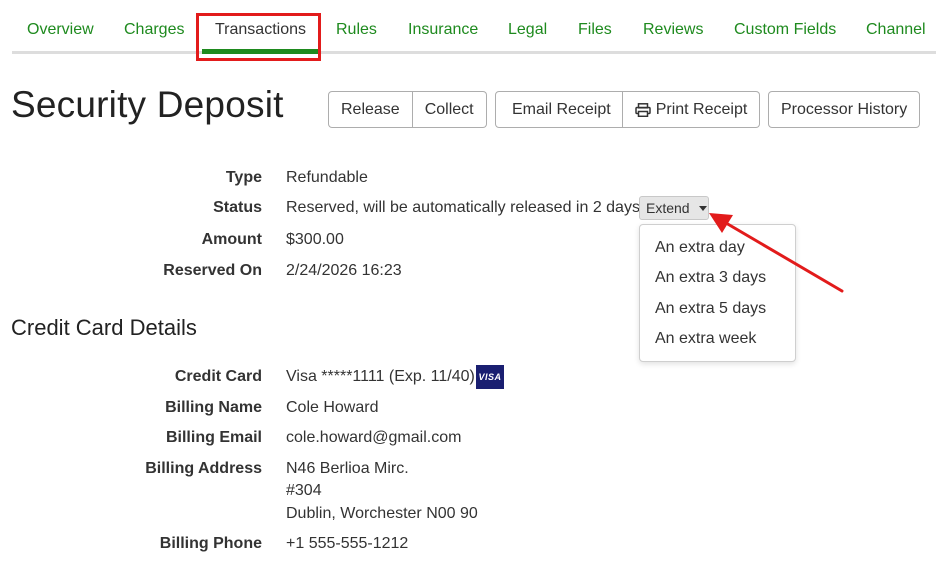 This screenshot has width=936, height=563. I want to click on billing-email-label: Billing Email, so click(213, 437).